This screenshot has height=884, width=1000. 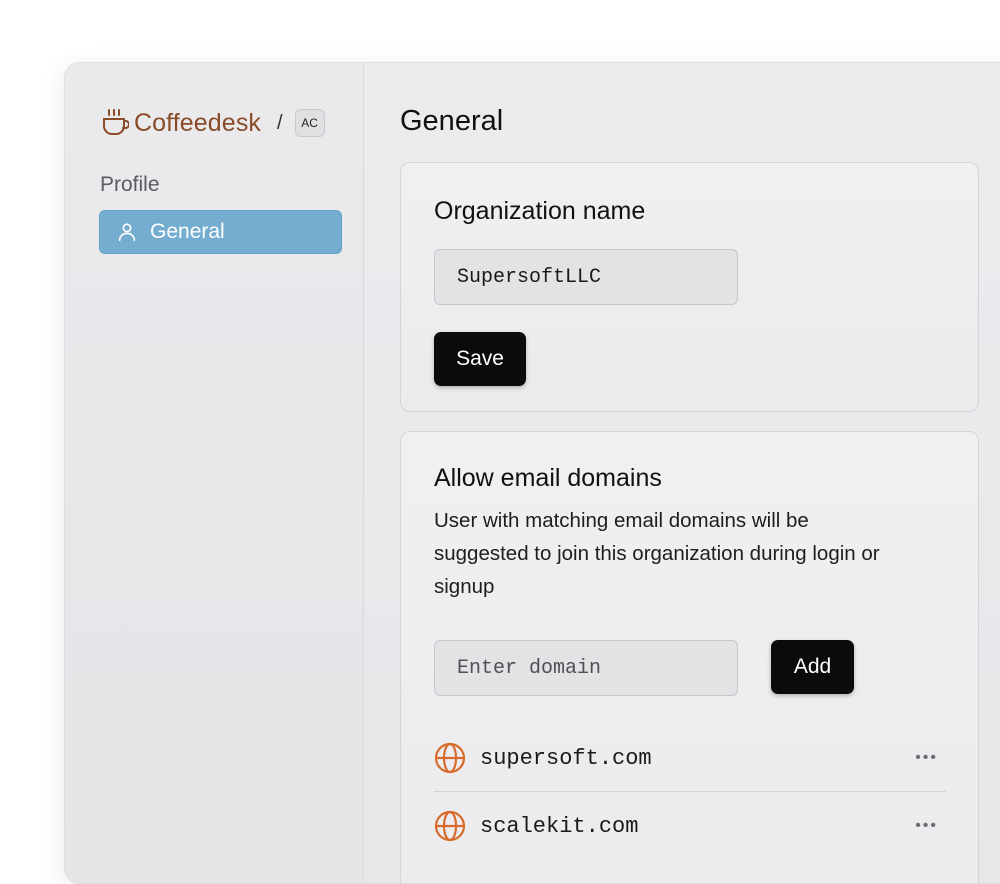 What do you see at coordinates (586, 277) in the screenshot?
I see `organization-name-input: SupersoftLLC` at bounding box center [586, 277].